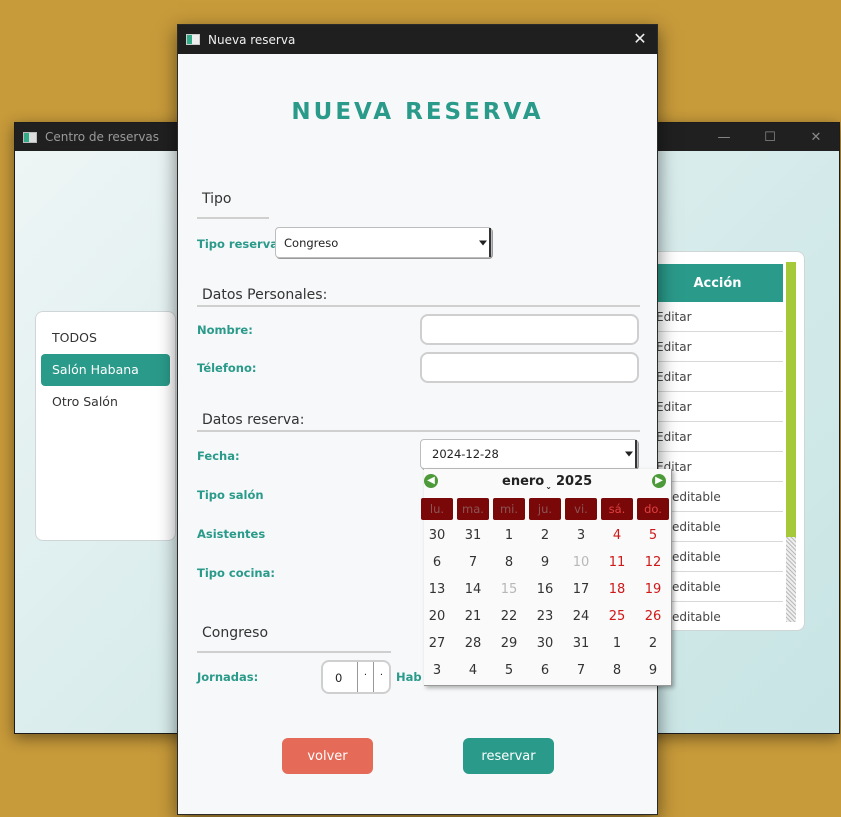  I want to click on label-tipo-reserva: Tipo reserva:, so click(240, 244).